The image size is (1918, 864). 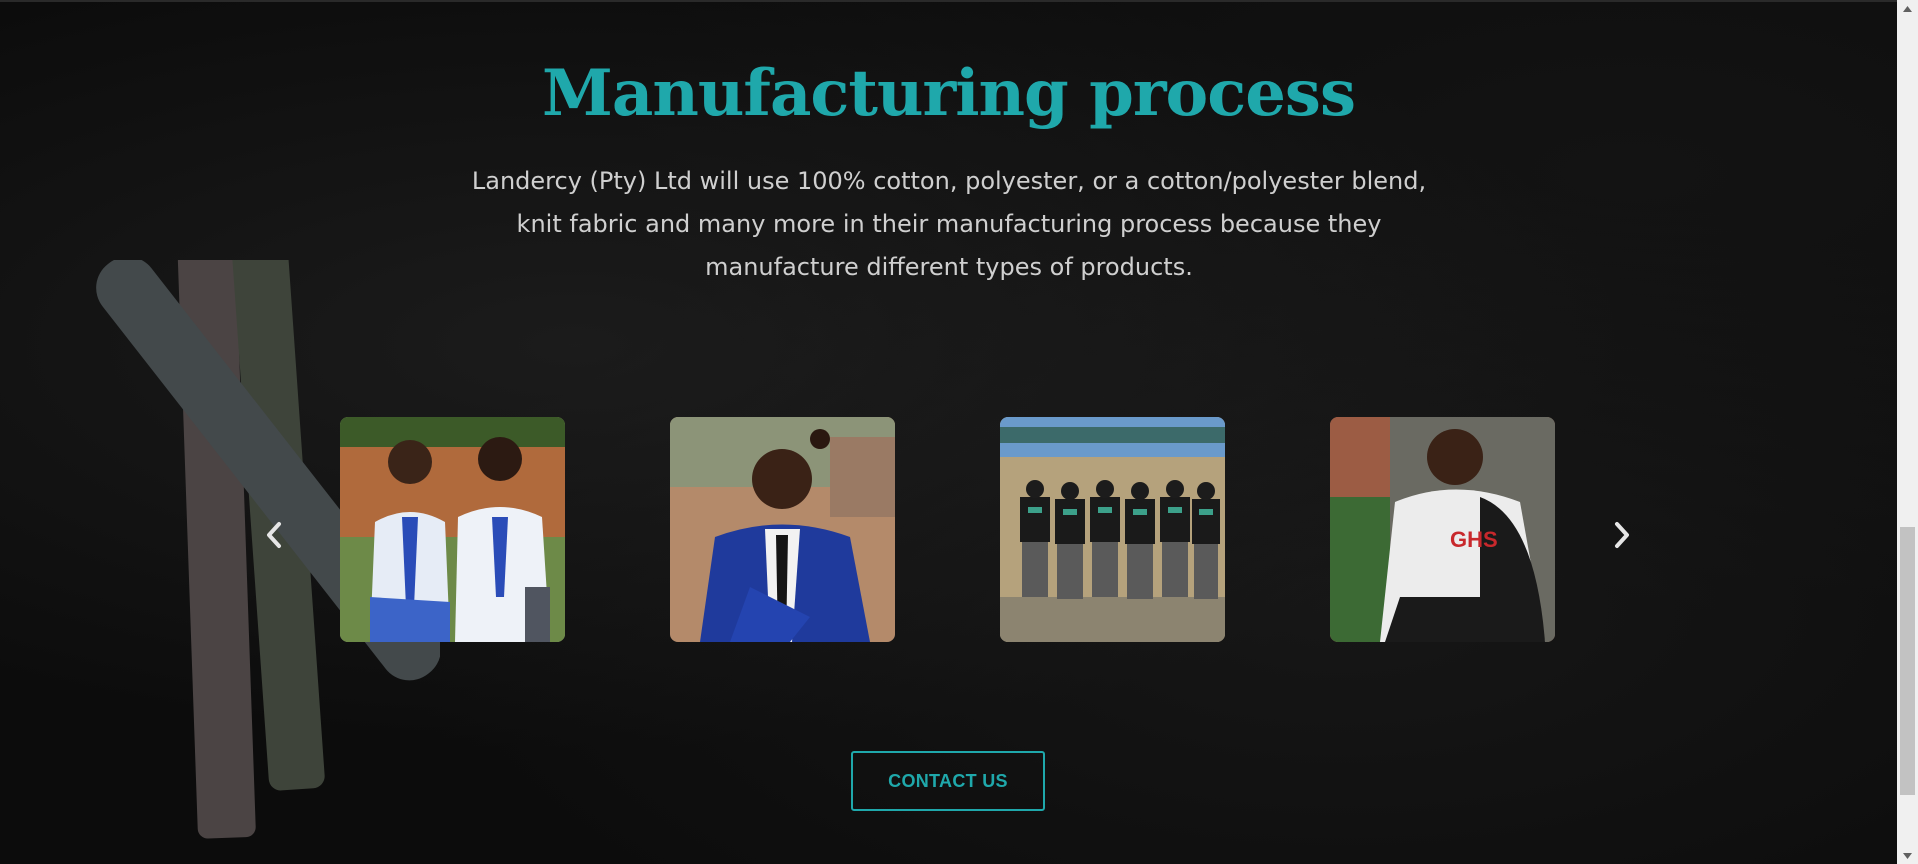 I want to click on students-jackets-photo, so click(x=1112, y=529).